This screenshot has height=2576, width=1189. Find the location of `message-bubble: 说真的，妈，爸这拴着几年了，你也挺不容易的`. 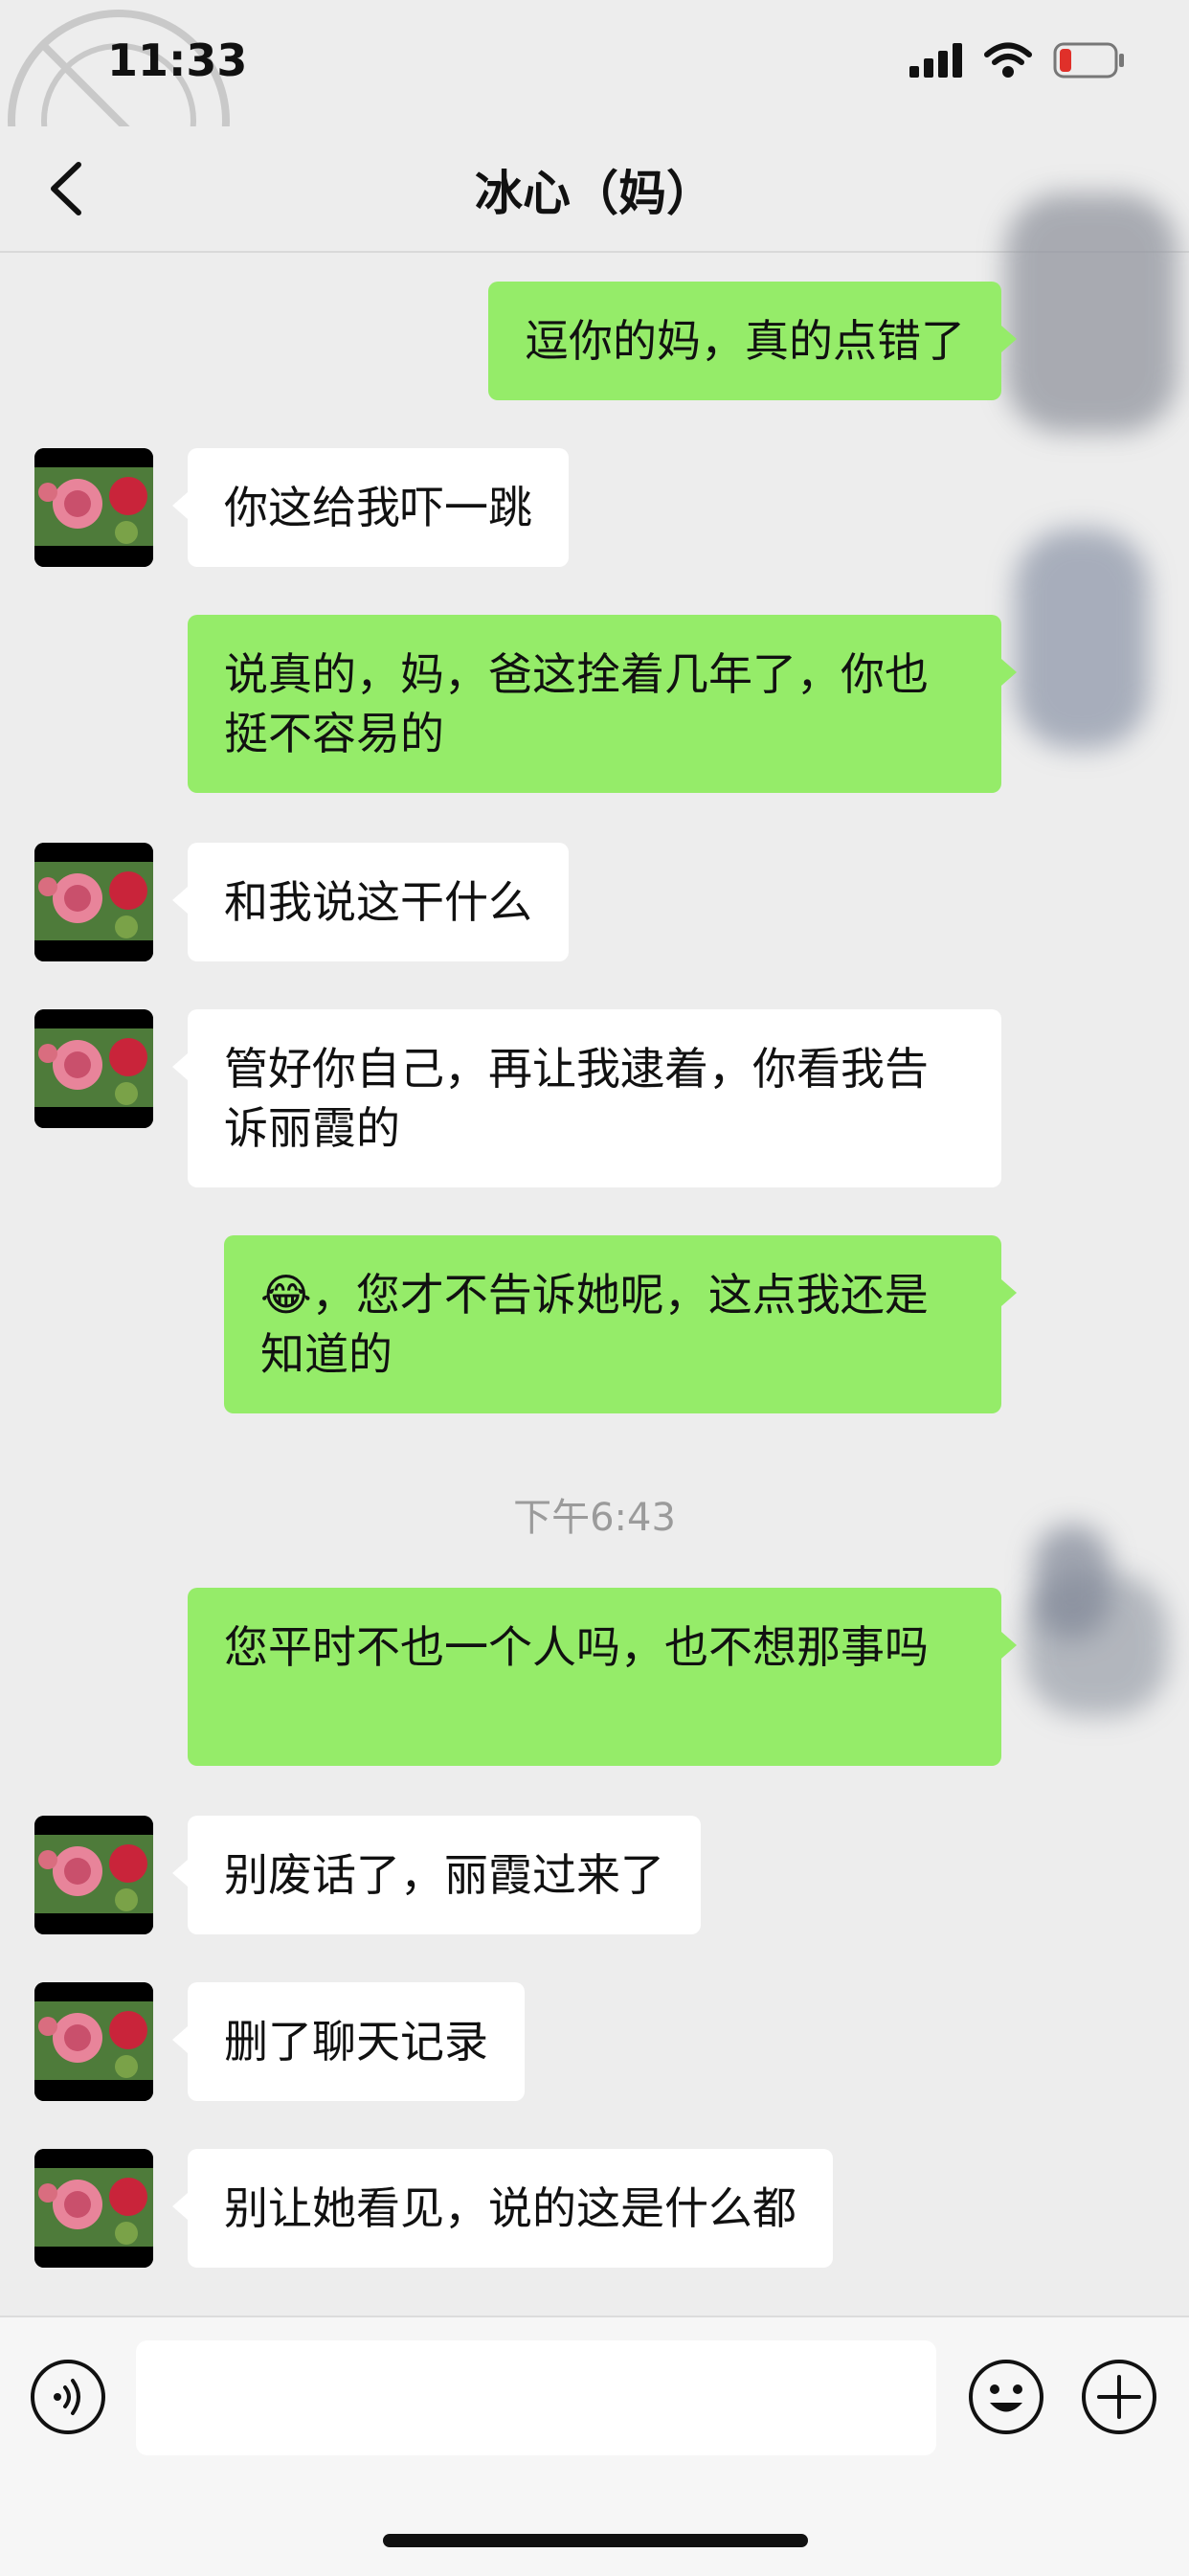

message-bubble: 说真的，妈，爸这拴着几年了，你也挺不容易的 is located at coordinates (594, 704).